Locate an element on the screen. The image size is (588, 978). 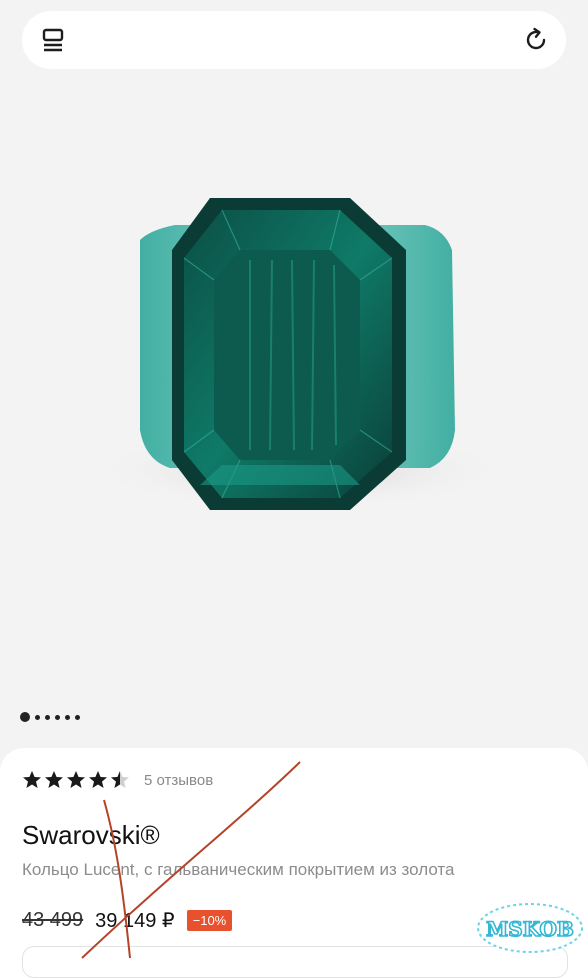
rating-stars is located at coordinates (77, 780).